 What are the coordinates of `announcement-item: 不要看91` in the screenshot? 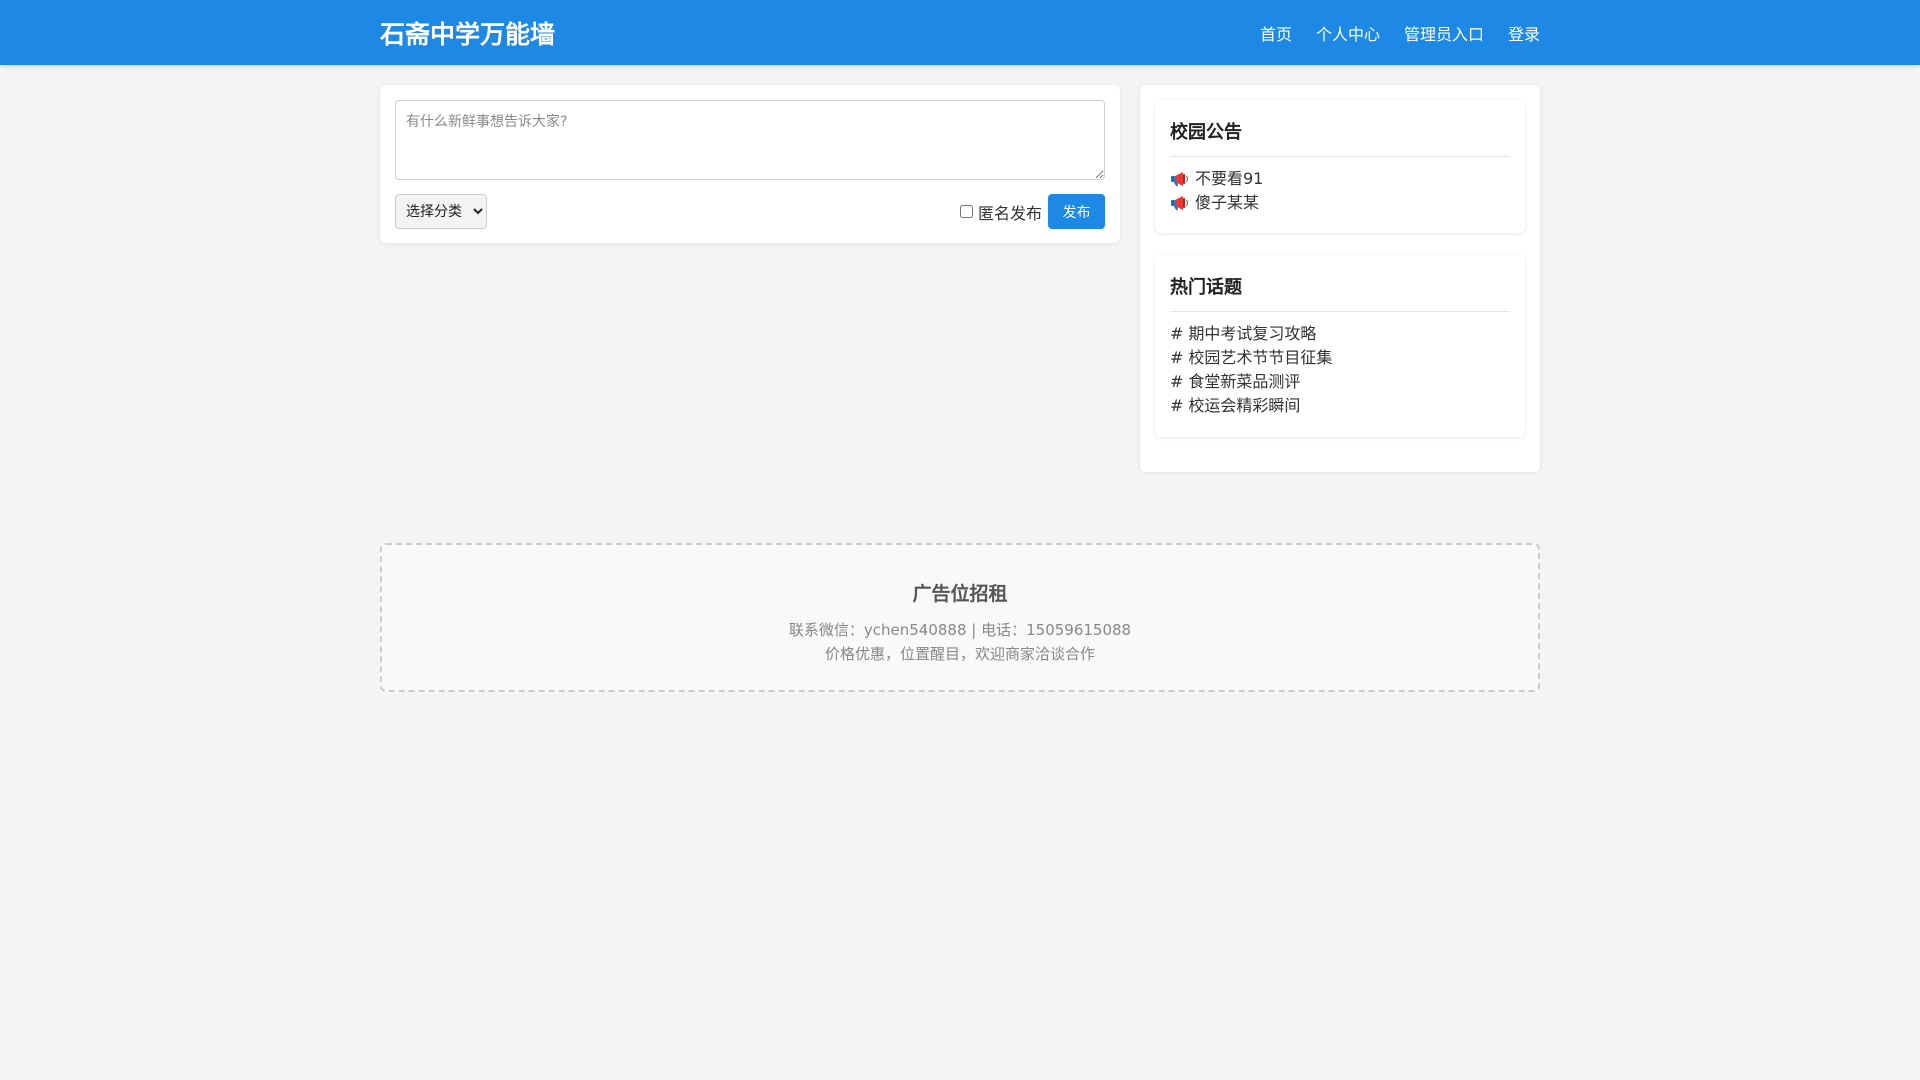 It's located at (1340, 179).